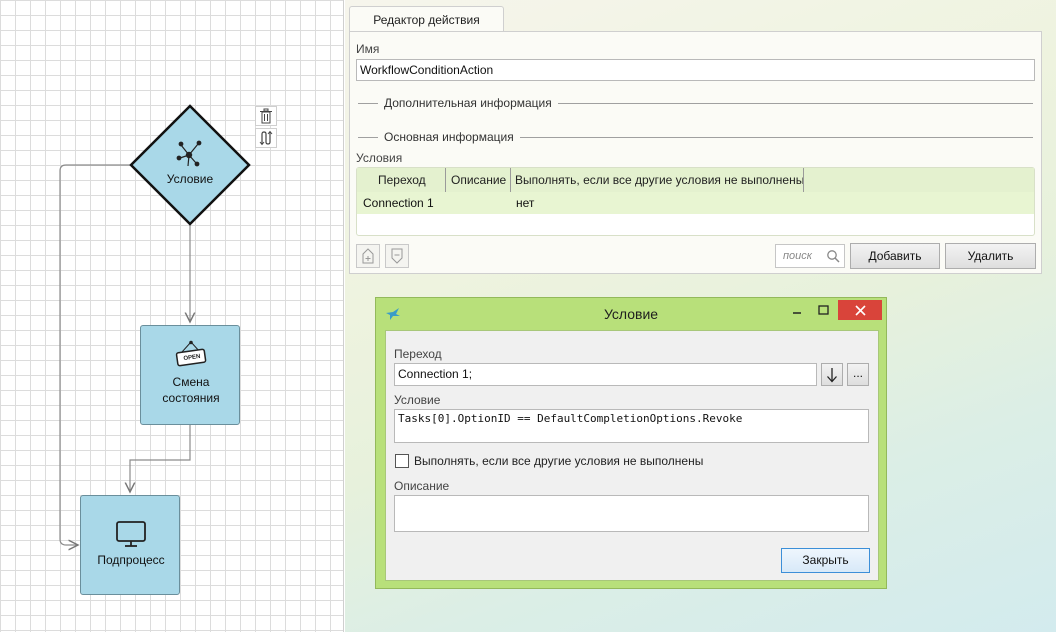 This screenshot has width=1056, height=632. I want to click on subprocess-node: Подпроцесс, so click(130, 545).